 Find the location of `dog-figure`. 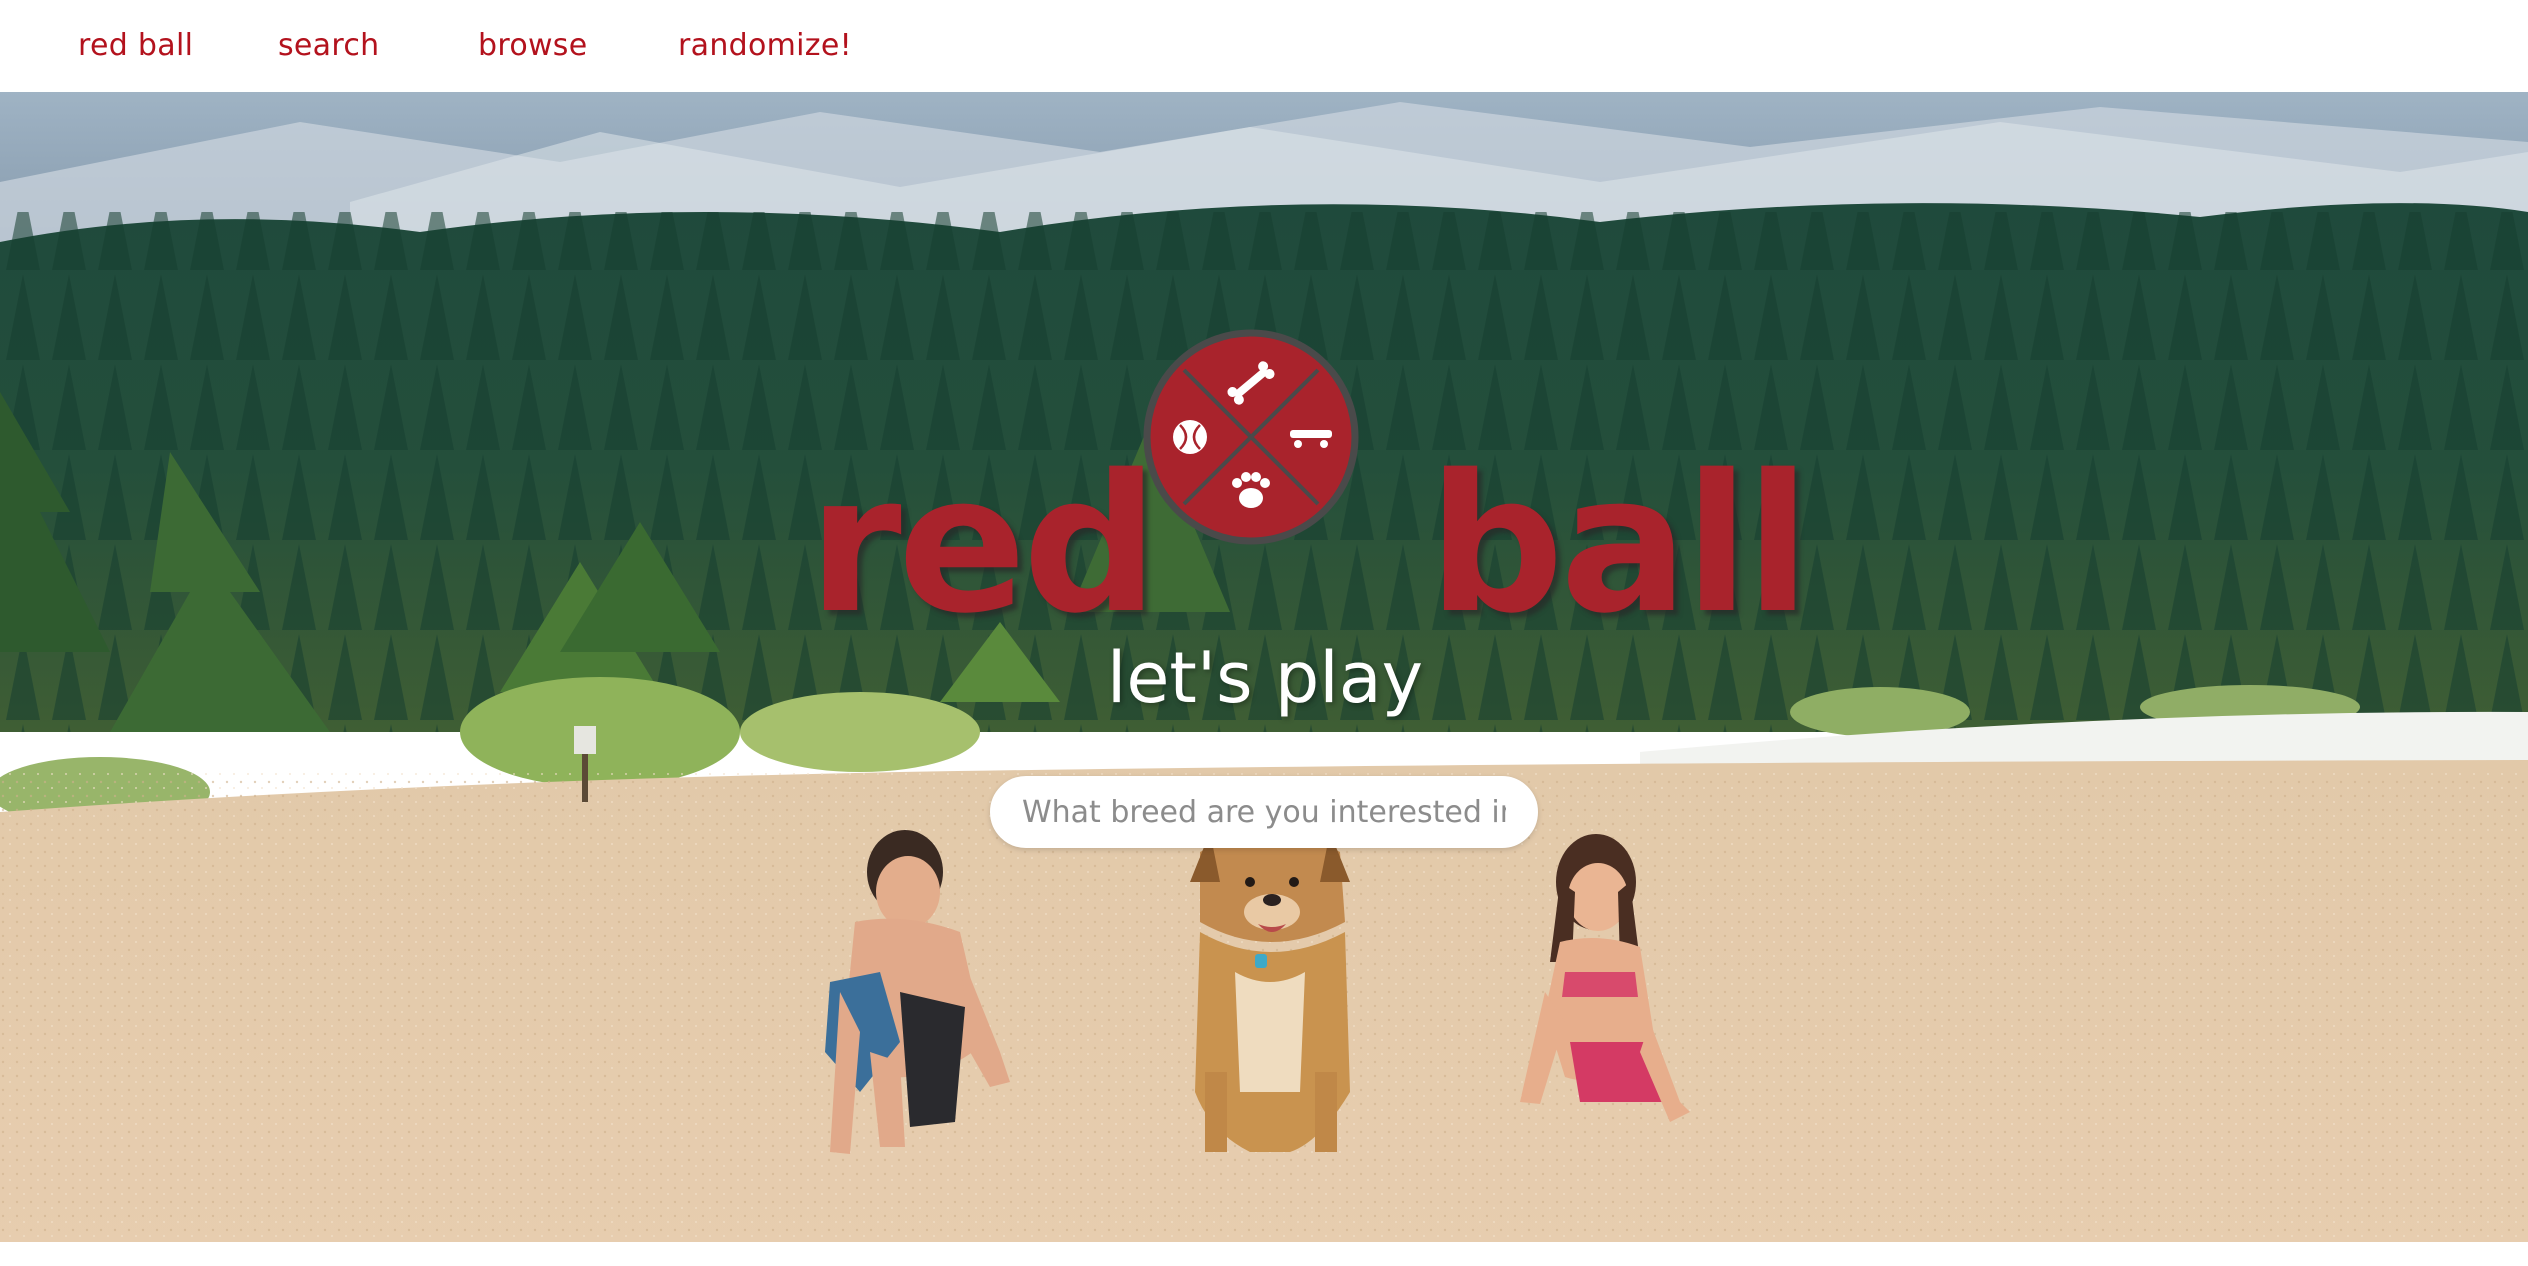

dog-figure is located at coordinates (1270, 992).